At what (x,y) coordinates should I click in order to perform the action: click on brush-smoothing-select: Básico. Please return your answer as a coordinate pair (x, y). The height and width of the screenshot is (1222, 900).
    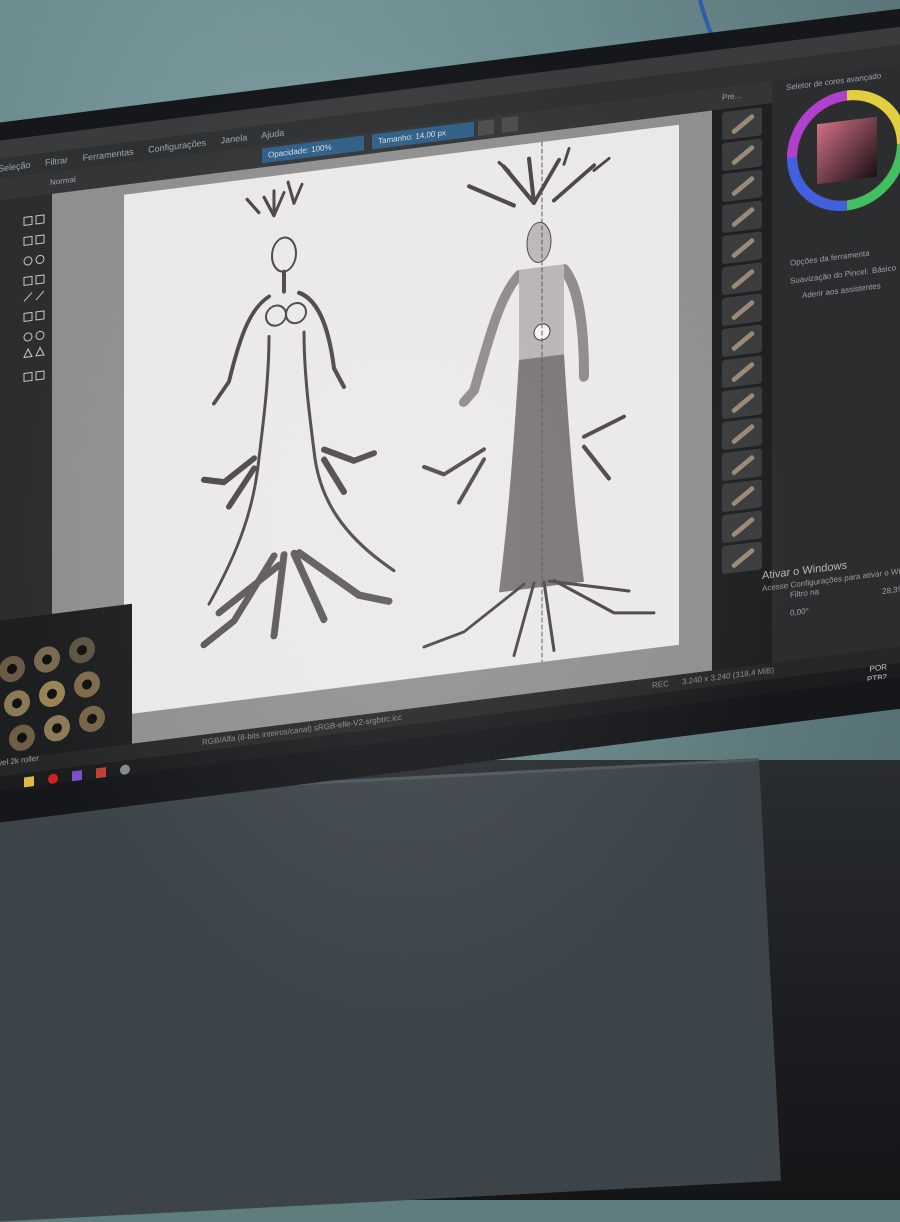
    Looking at the image, I should click on (884, 269).